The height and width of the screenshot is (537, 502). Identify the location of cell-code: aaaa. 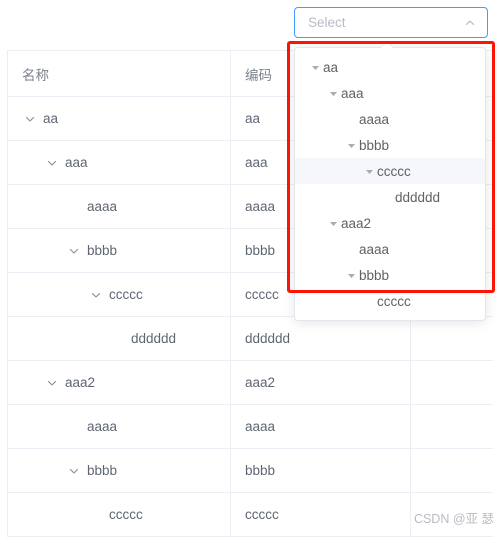
(321, 426).